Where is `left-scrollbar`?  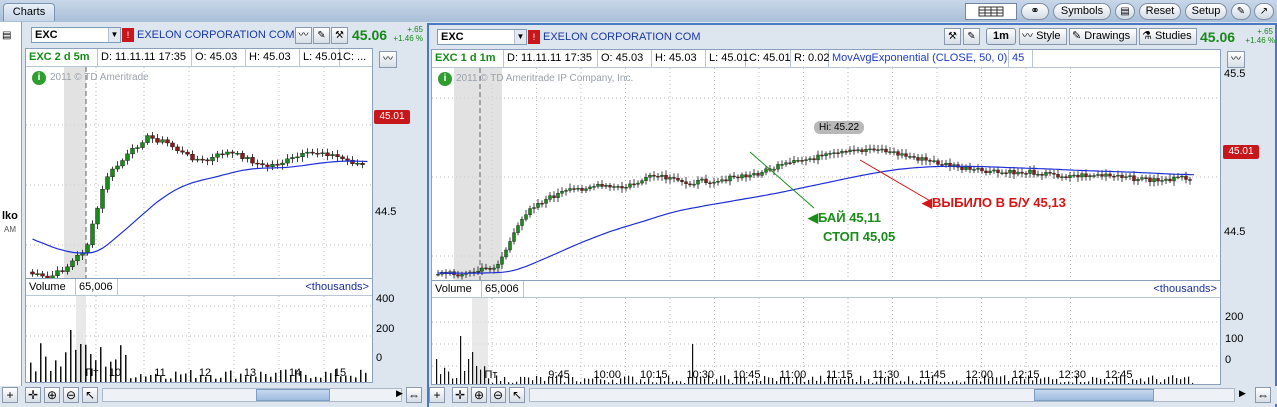
left-scrollbar is located at coordinates (252, 395).